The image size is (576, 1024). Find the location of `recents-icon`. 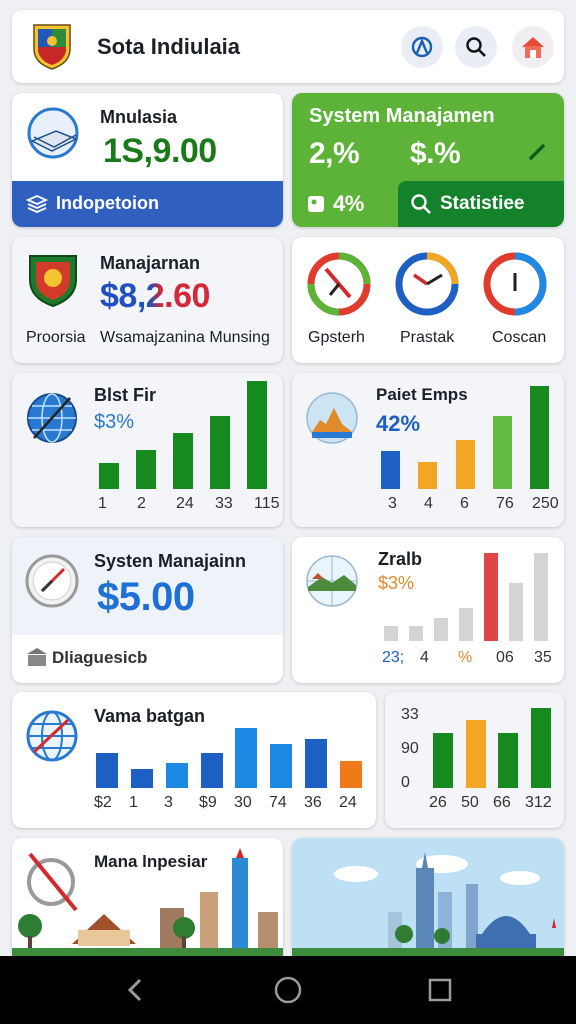

recents-icon is located at coordinates (440, 990).